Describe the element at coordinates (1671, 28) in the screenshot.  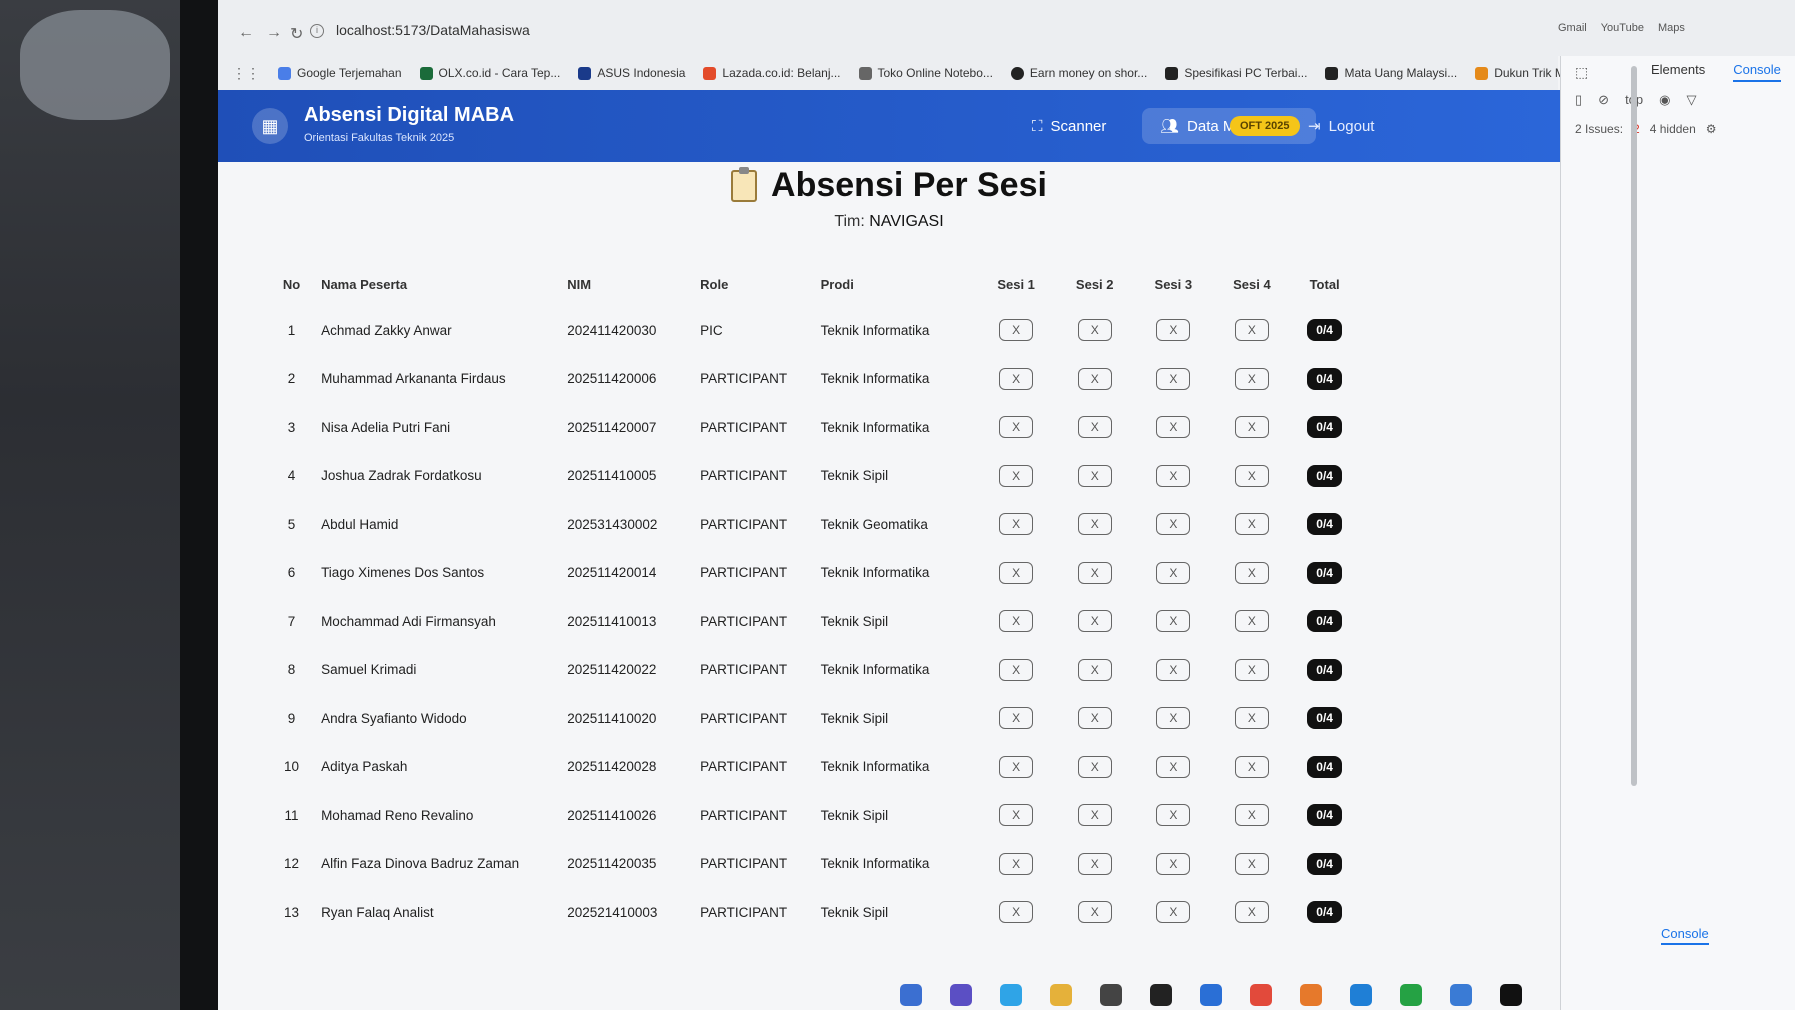
I see `bookmark-maps: Maps` at that location.